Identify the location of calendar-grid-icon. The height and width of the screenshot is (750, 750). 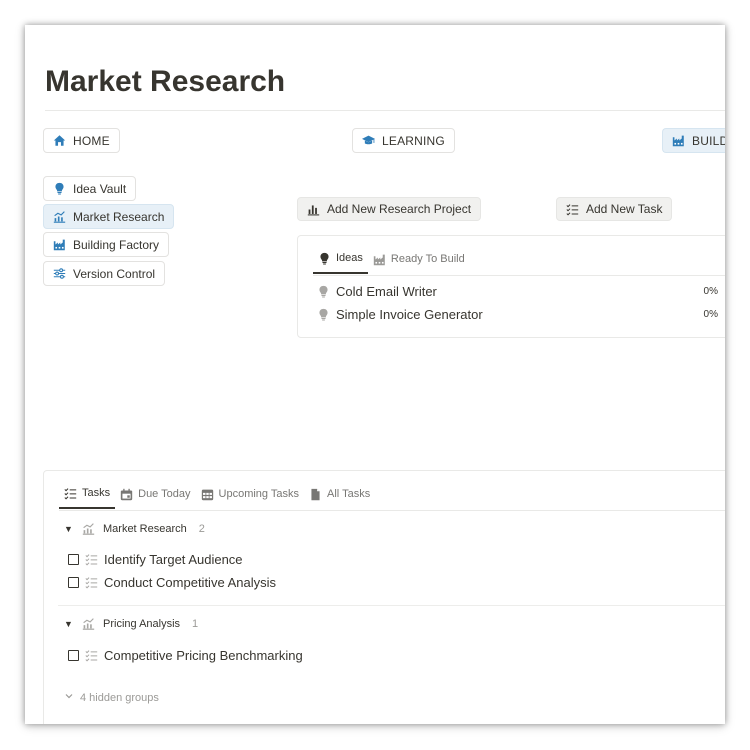
(207, 494).